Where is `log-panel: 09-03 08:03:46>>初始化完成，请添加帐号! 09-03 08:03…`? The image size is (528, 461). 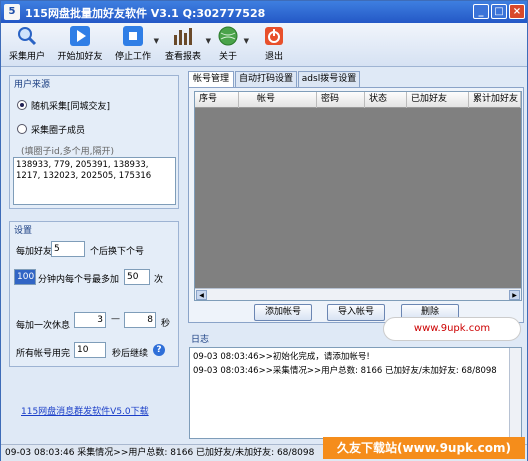 log-panel: 09-03 08:03:46>>初始化完成，请添加帐号! 09-03 08:03… is located at coordinates (355, 393).